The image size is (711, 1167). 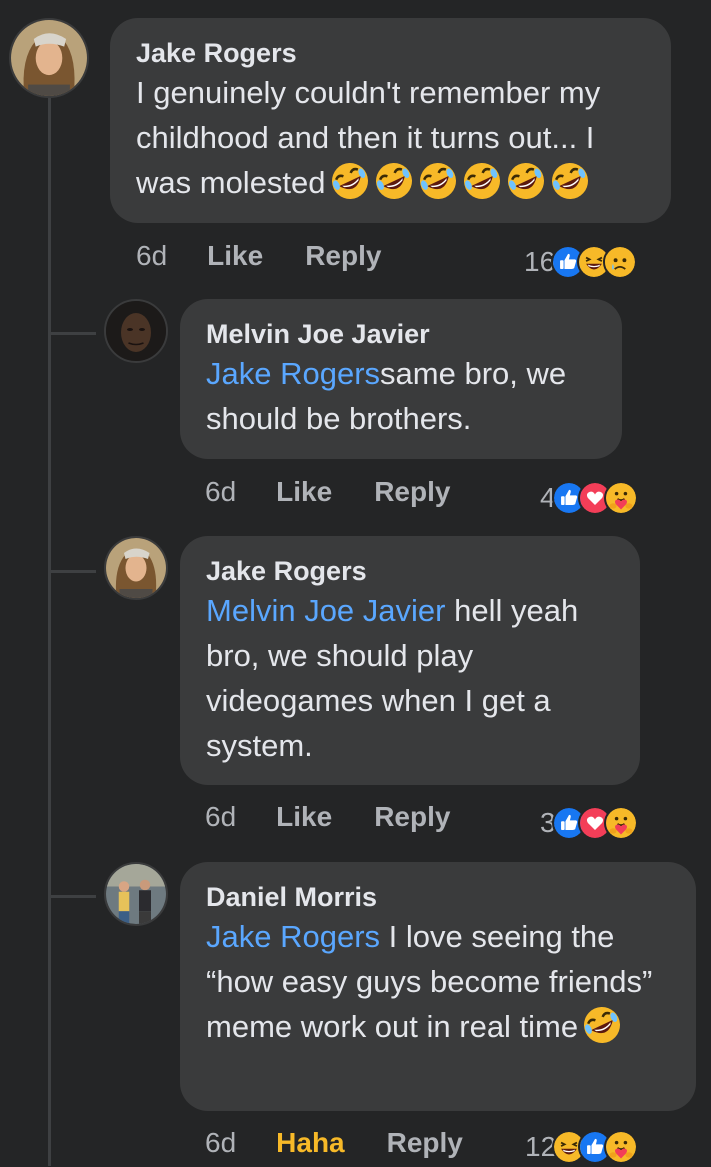 What do you see at coordinates (402, 334) in the screenshot?
I see `comment-author: Melvin Joe Javier` at bounding box center [402, 334].